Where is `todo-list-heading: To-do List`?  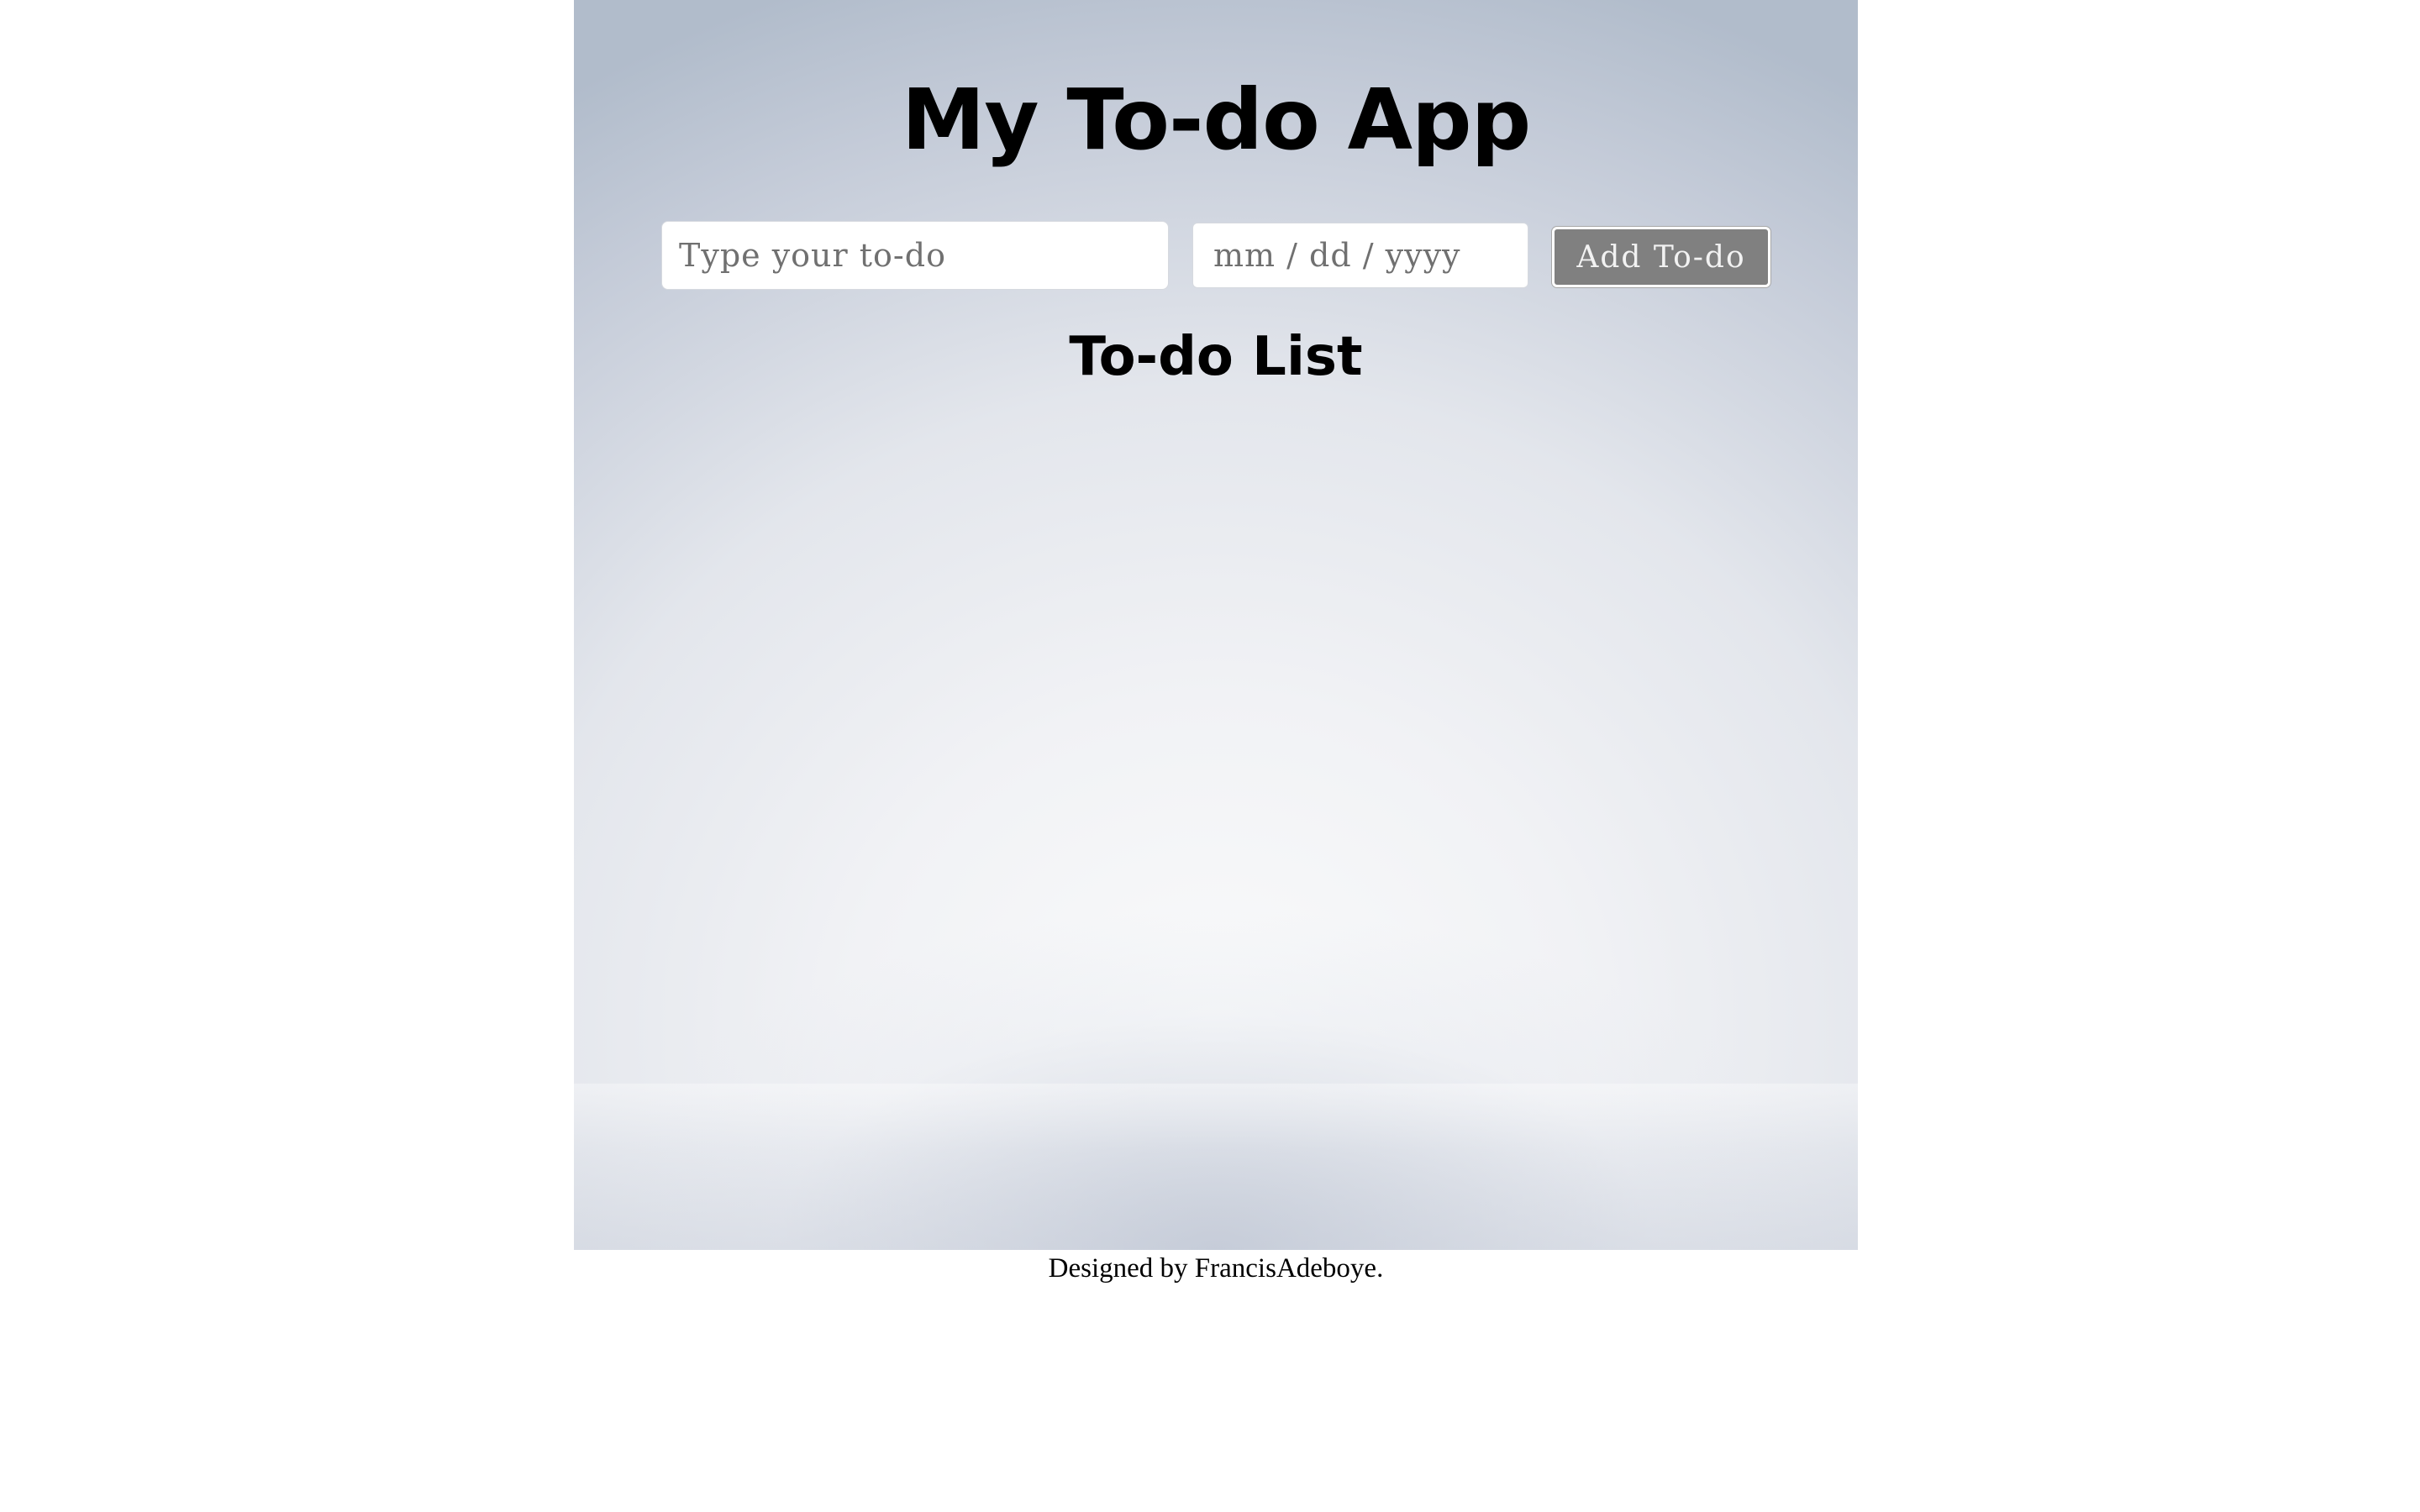
todo-list-heading: To-do List is located at coordinates (1216, 357).